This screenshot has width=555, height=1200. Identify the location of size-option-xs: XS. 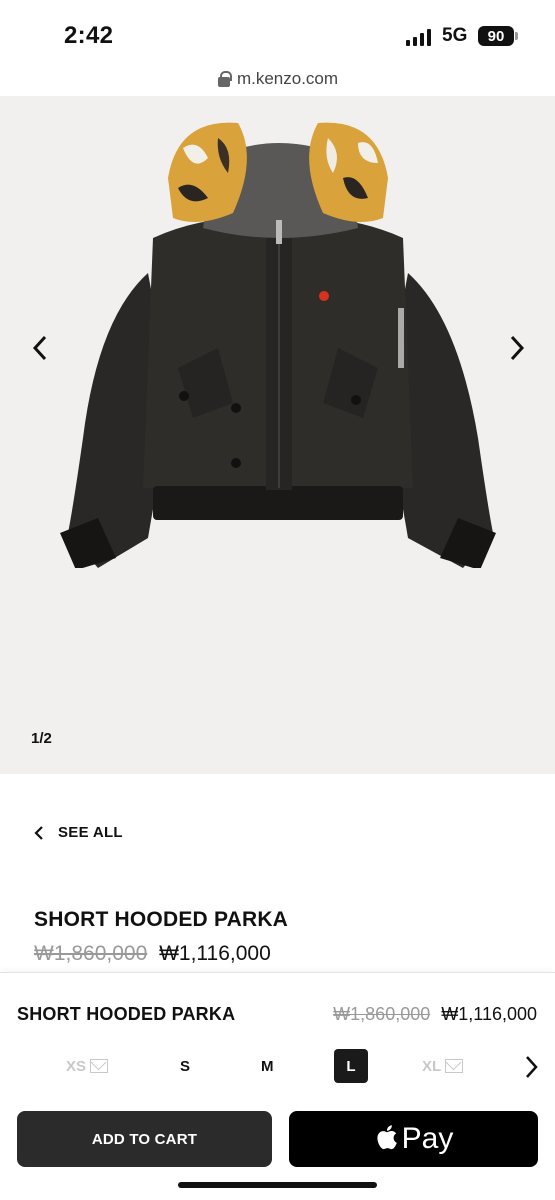
(87, 1066).